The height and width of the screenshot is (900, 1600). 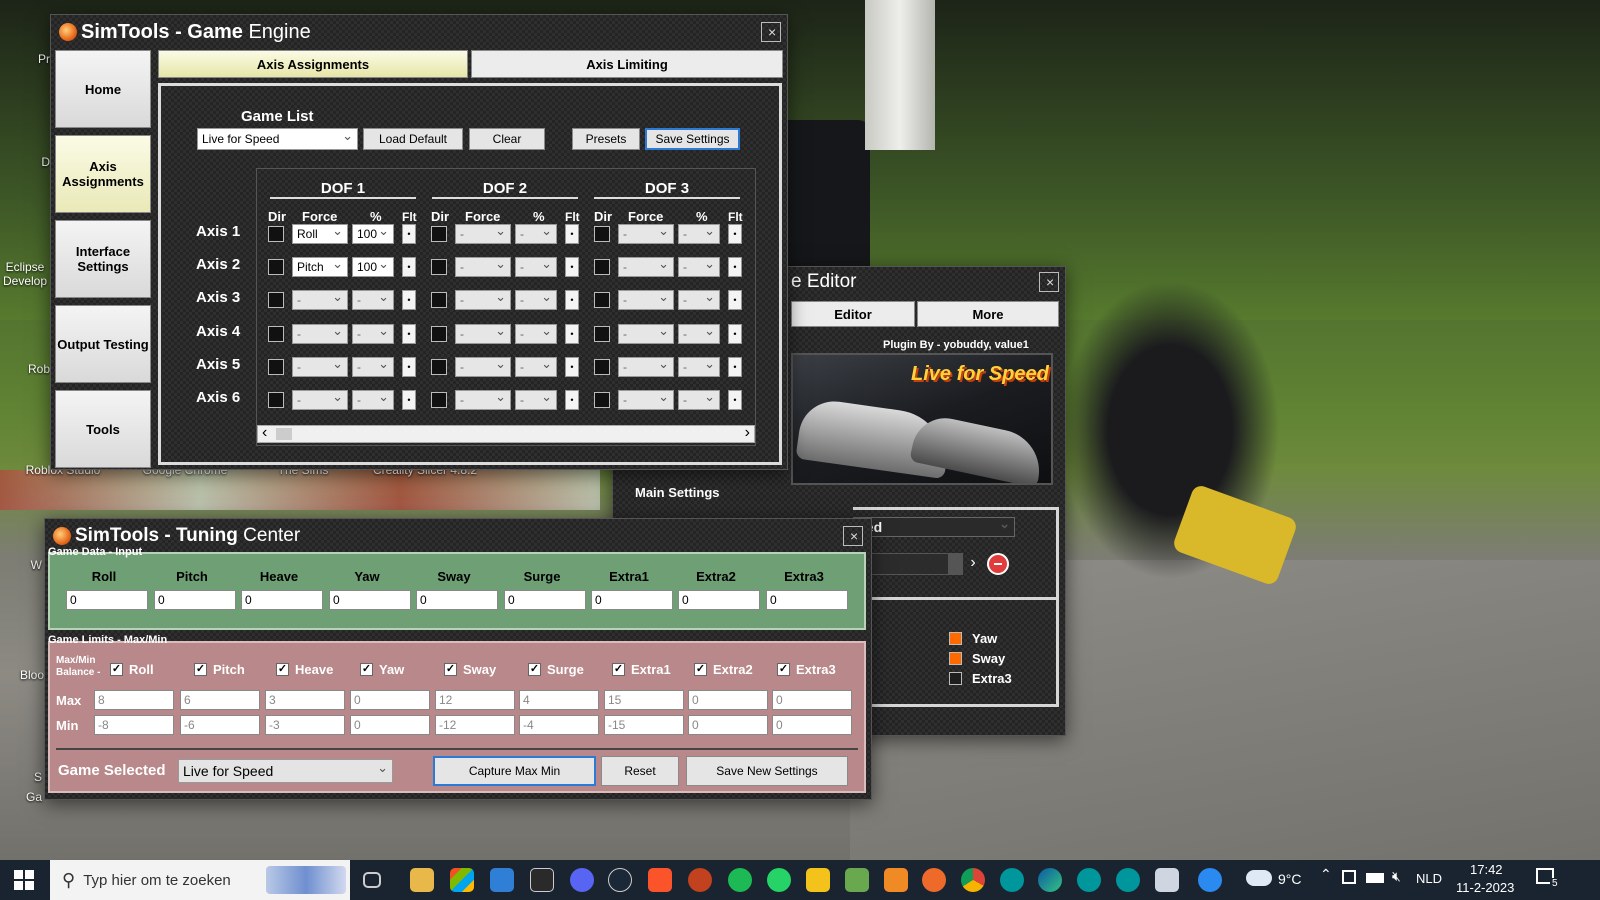 I want to click on editor-tab-more: More, so click(x=988, y=314).